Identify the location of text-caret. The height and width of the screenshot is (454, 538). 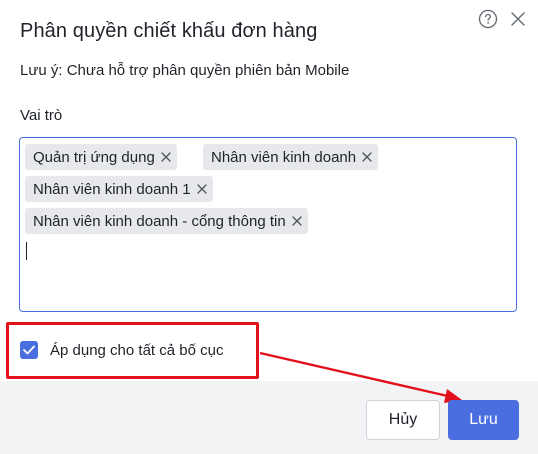
(26, 251).